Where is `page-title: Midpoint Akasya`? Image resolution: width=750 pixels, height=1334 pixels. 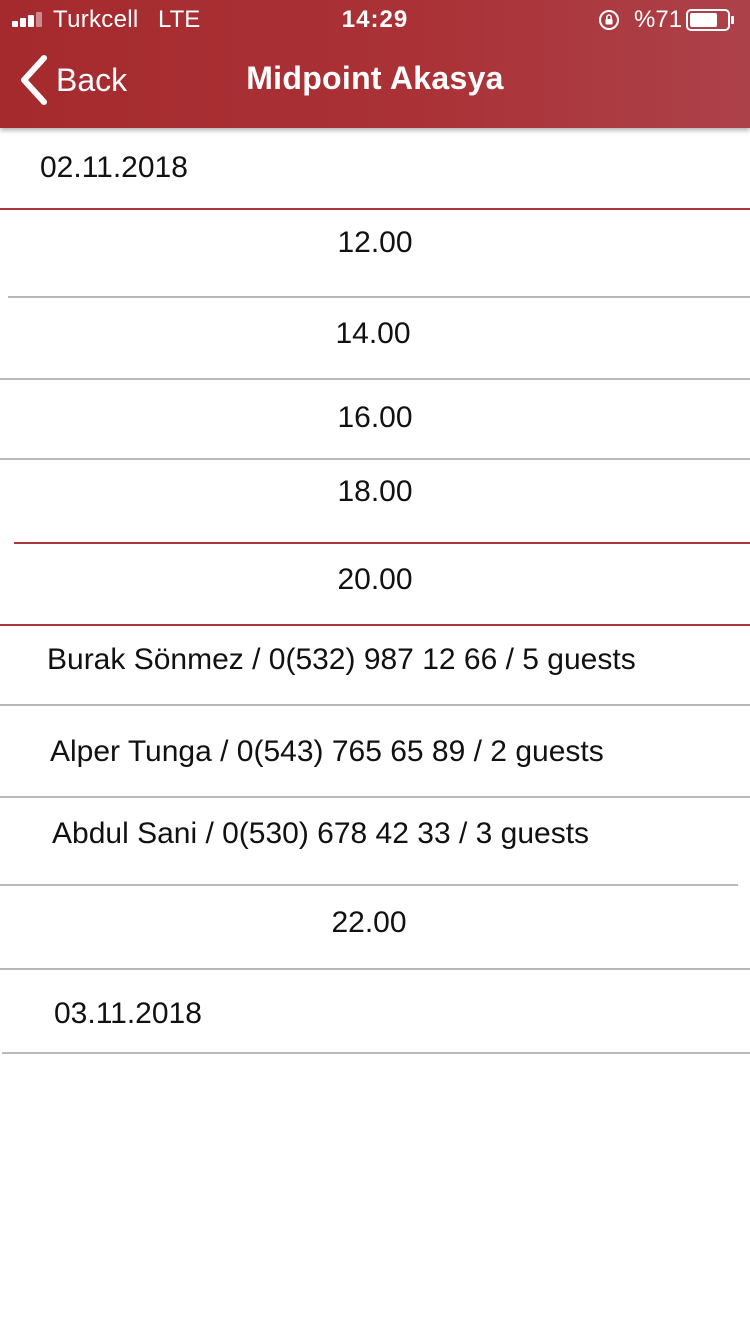
page-title: Midpoint Akasya is located at coordinates (375, 78).